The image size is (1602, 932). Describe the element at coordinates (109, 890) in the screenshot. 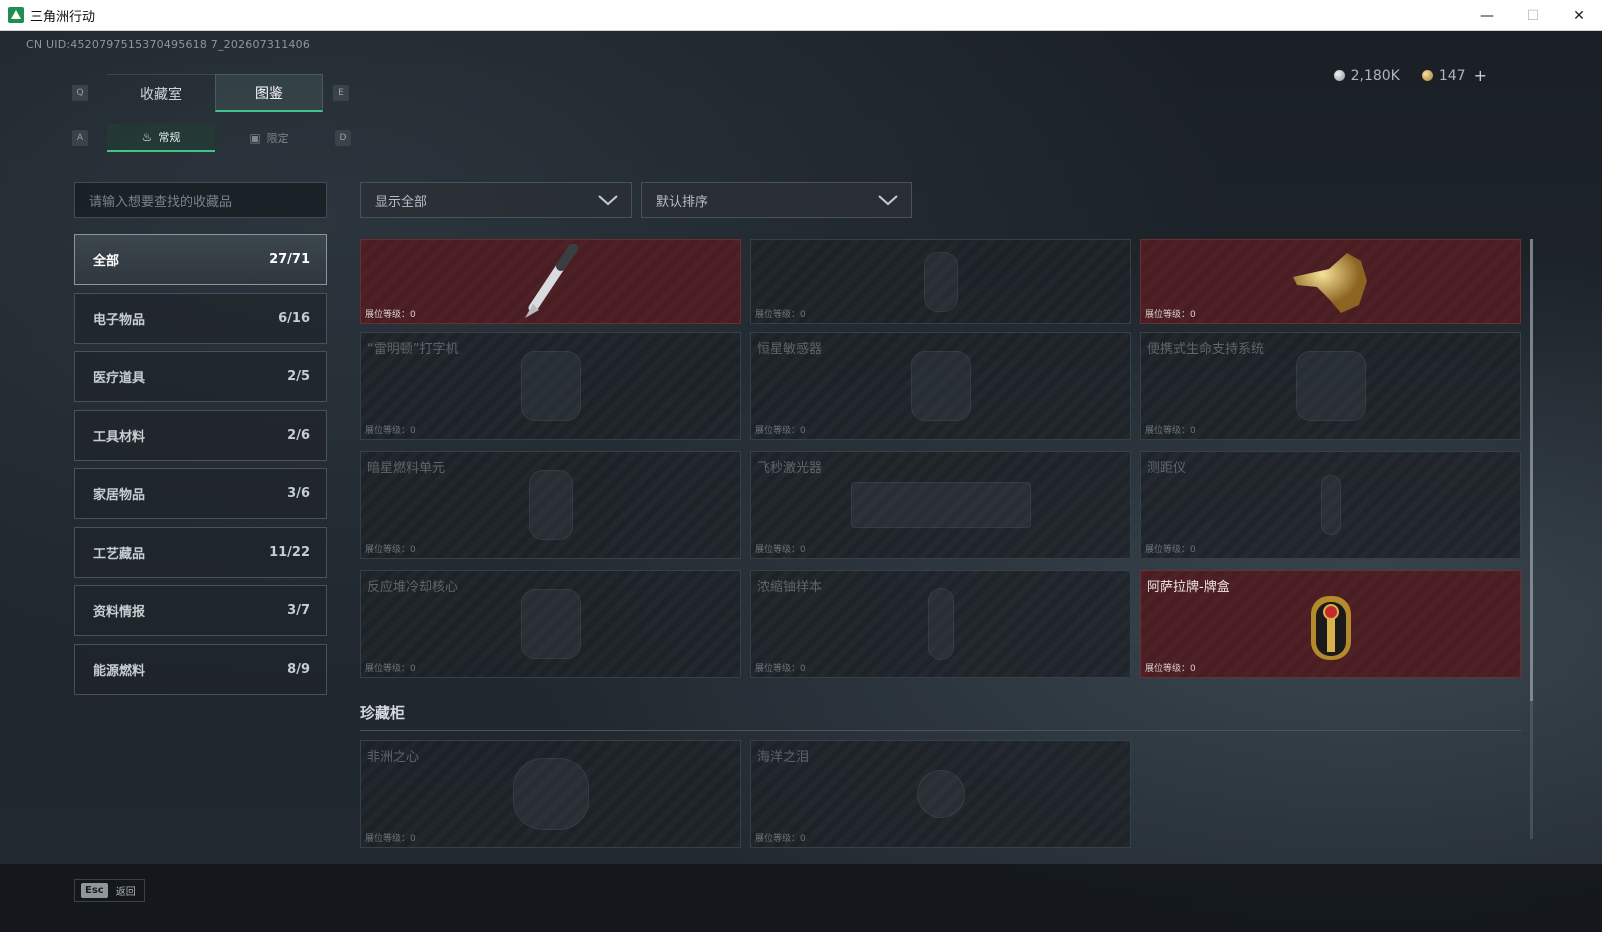

I see `back-button: Esc 返回` at that location.